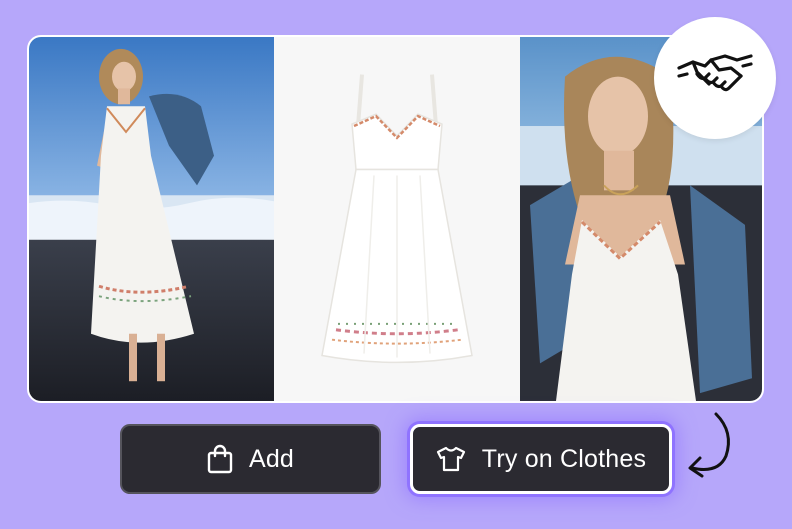  What do you see at coordinates (710, 446) in the screenshot?
I see `curved-arrow-icon` at bounding box center [710, 446].